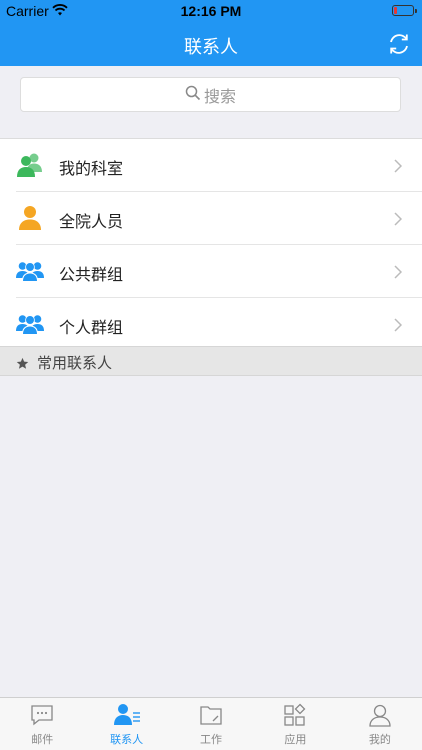 The width and height of the screenshot is (422, 750). I want to click on tab-mail: 邮件, so click(42, 724).